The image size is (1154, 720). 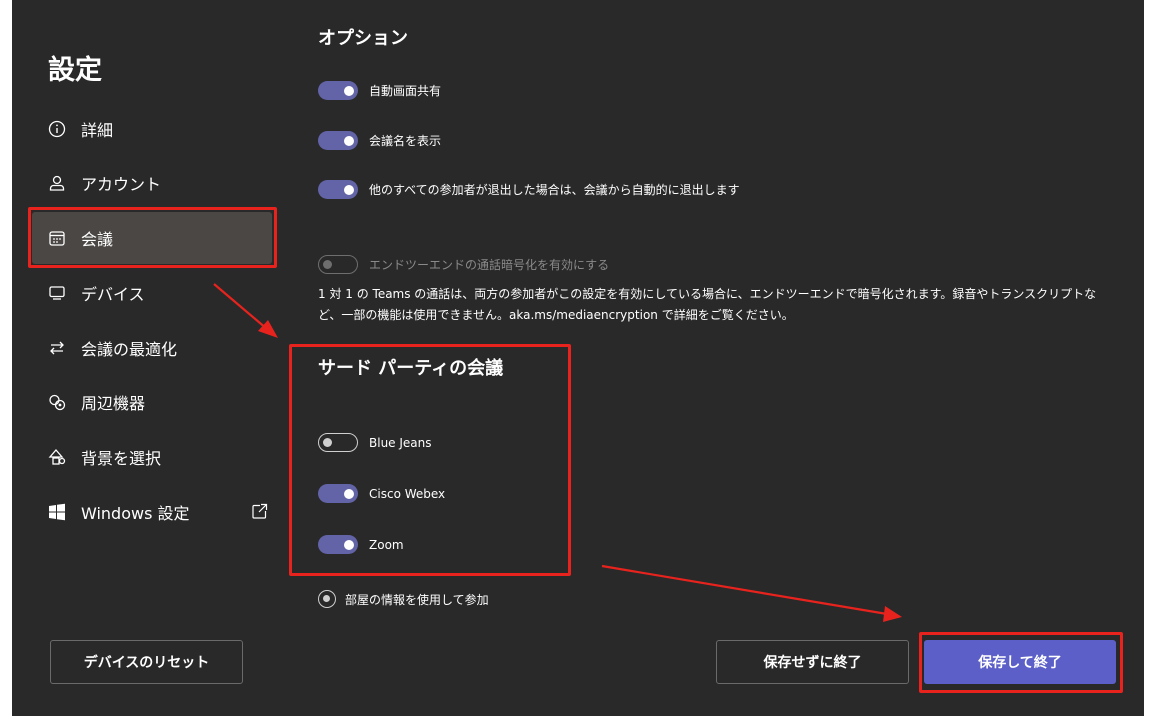 I want to click on sidebar-item-optimization: 会議の最適化, so click(x=152, y=348).